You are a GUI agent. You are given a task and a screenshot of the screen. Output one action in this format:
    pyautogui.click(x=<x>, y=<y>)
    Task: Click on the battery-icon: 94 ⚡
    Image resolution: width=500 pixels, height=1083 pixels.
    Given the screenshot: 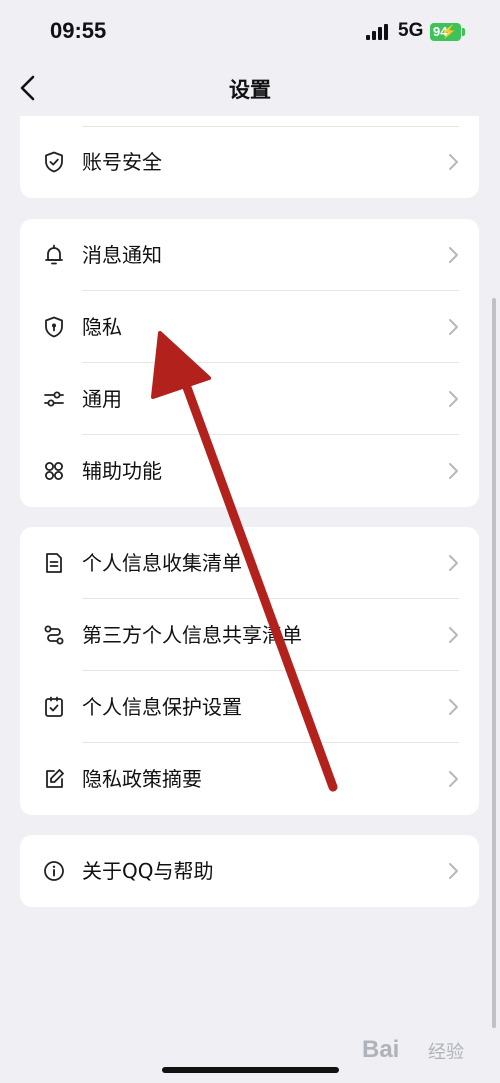 What is the action you would take?
    pyautogui.click(x=445, y=32)
    